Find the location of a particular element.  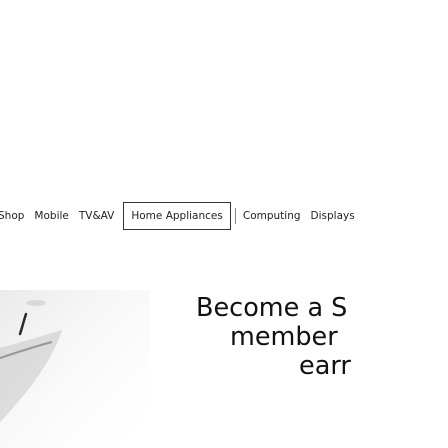

nav-divider is located at coordinates (235, 216).